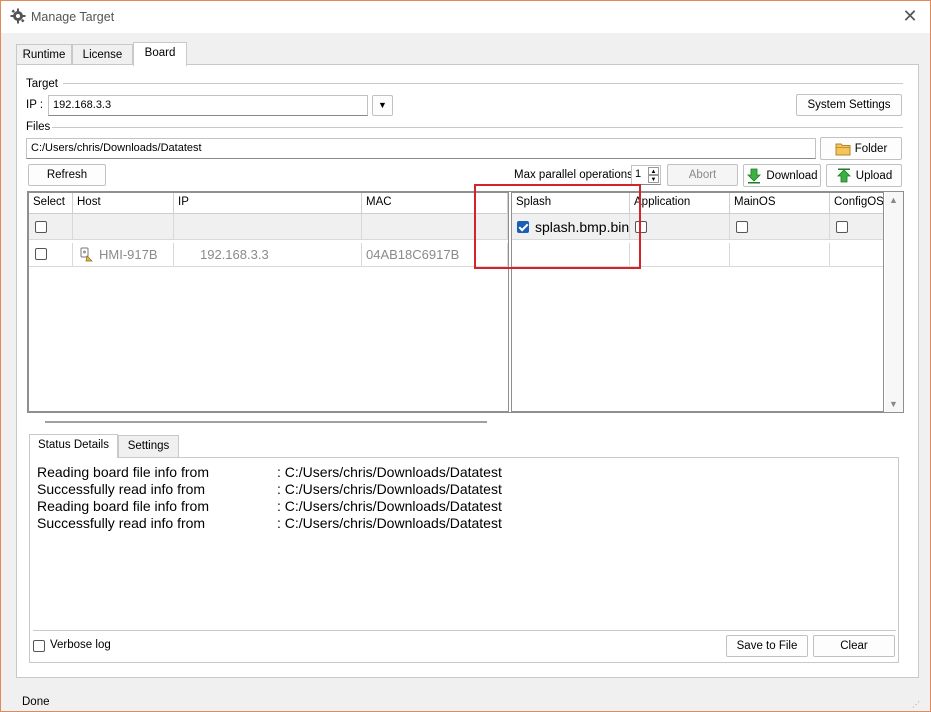 This screenshot has height=712, width=931. I want to click on close-icon: ✕, so click(910, 16).